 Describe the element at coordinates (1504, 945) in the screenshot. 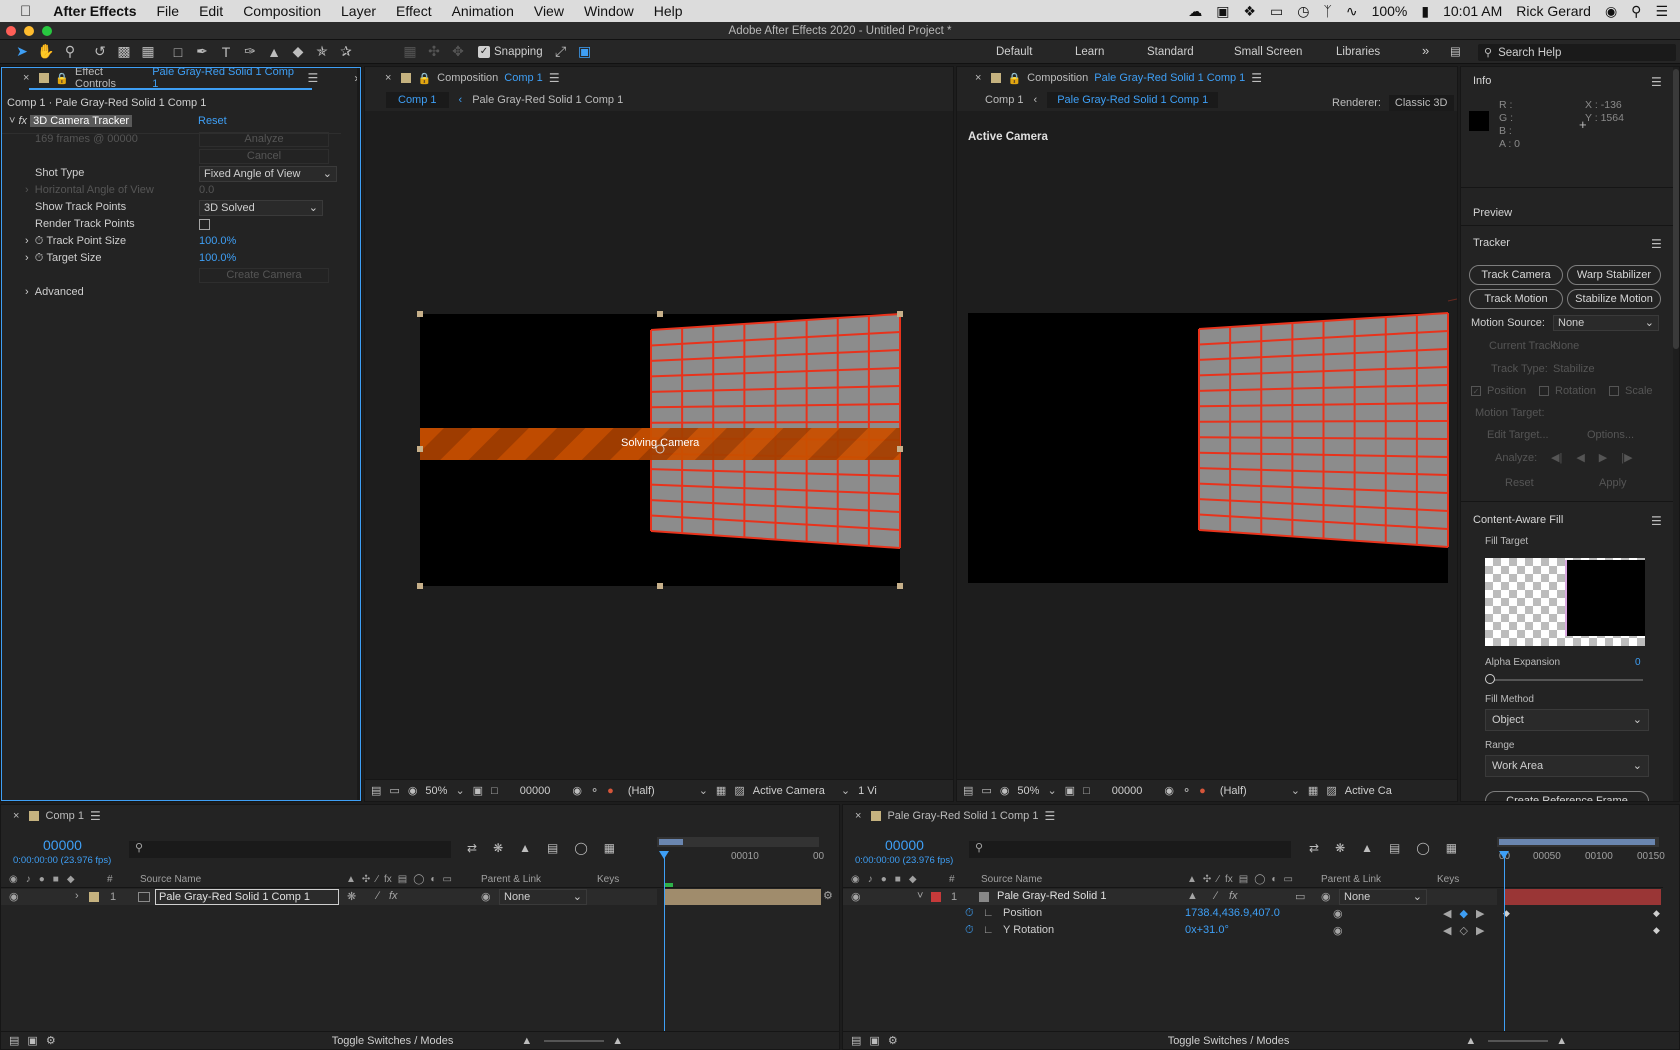

I see `timeline2-playhead` at that location.